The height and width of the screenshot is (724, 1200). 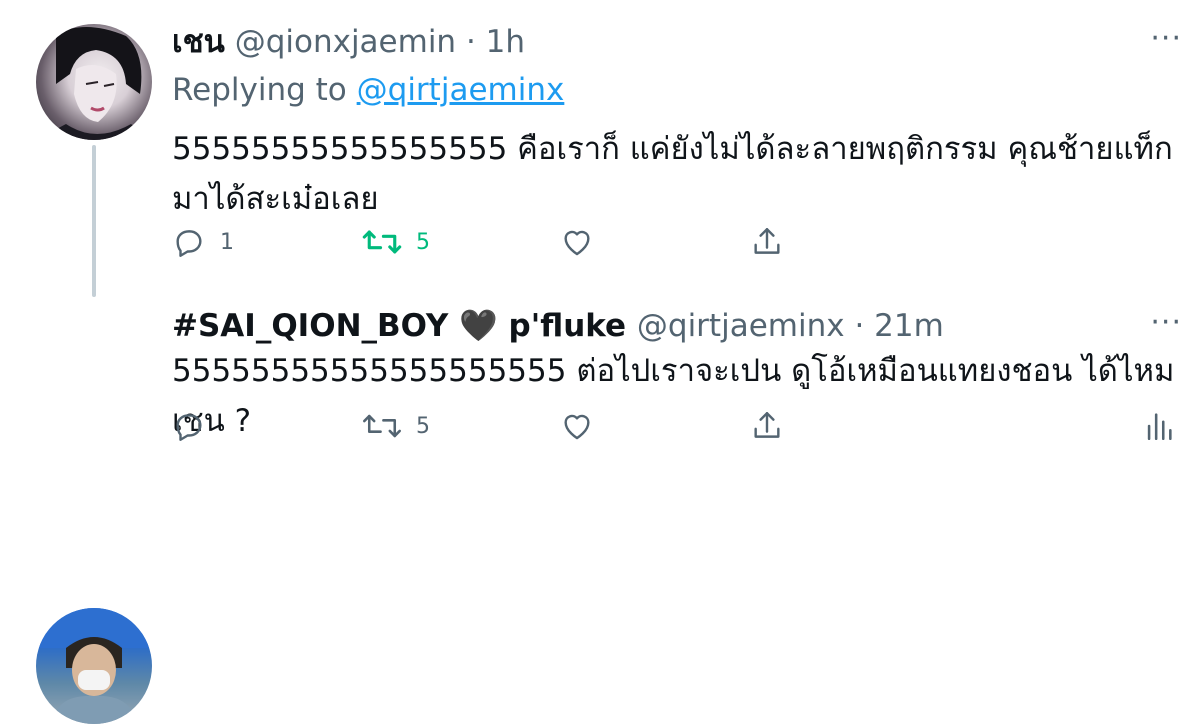 I want to click on display-name: #SAI_QION_BOY 🖤 p'fluke, so click(x=404, y=326).